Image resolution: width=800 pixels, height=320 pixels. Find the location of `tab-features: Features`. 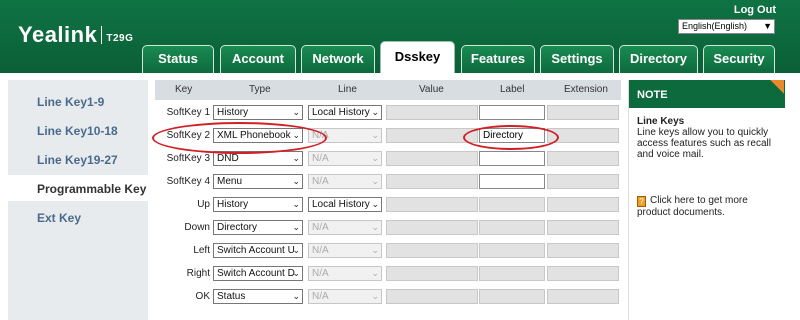

tab-features: Features is located at coordinates (498, 59).